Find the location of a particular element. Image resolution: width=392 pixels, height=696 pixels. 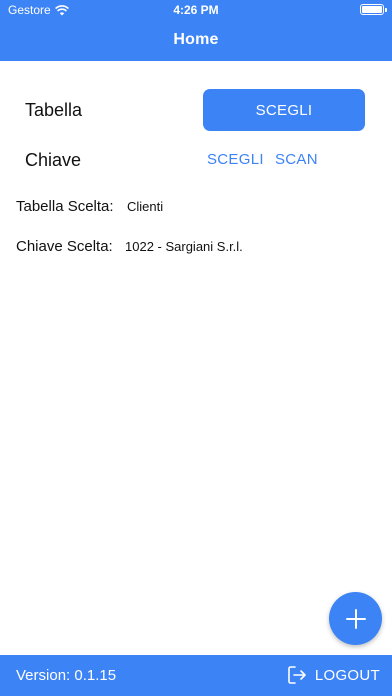

version-text: Version: 0.1.15 is located at coordinates (66, 675).